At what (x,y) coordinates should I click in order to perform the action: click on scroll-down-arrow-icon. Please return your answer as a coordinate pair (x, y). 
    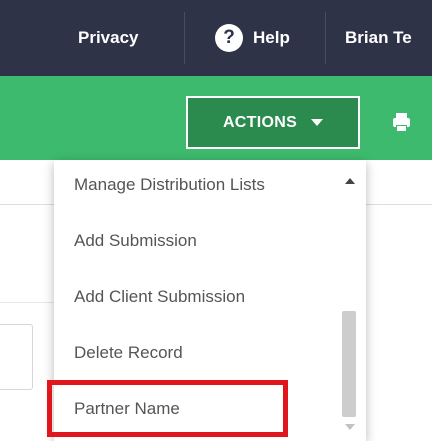
    Looking at the image, I should click on (350, 427).